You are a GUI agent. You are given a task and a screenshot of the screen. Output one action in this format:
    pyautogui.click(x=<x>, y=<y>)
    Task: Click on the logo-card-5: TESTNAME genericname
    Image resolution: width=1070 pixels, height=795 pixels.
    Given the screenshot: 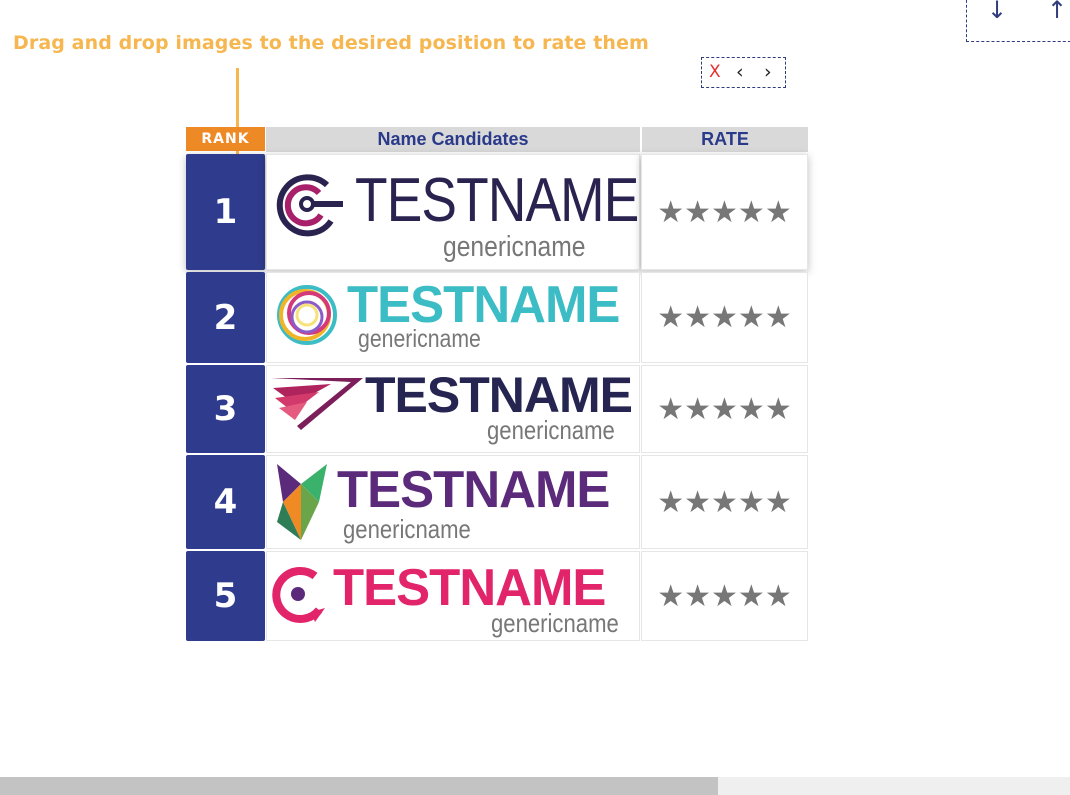 What is the action you would take?
    pyautogui.click(x=453, y=596)
    